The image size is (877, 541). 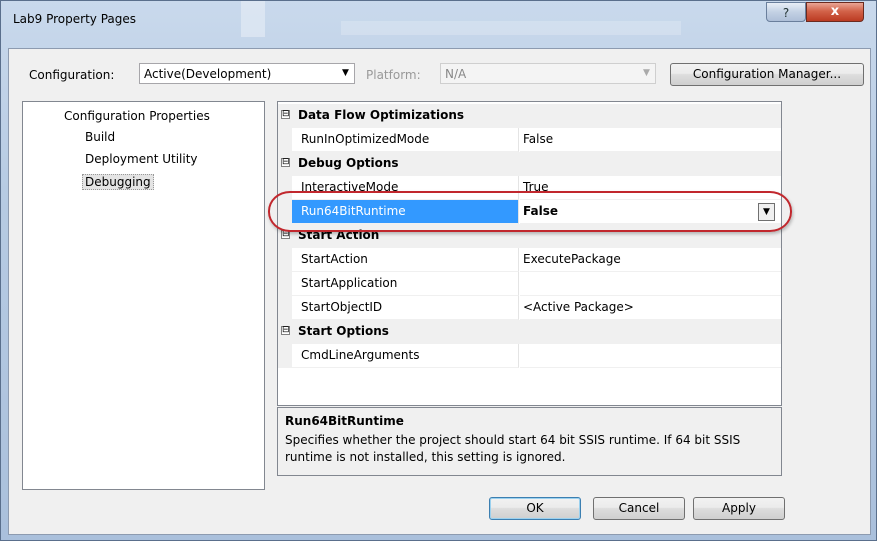 I want to click on property-name: RunInOptimizedMode, so click(x=405, y=140).